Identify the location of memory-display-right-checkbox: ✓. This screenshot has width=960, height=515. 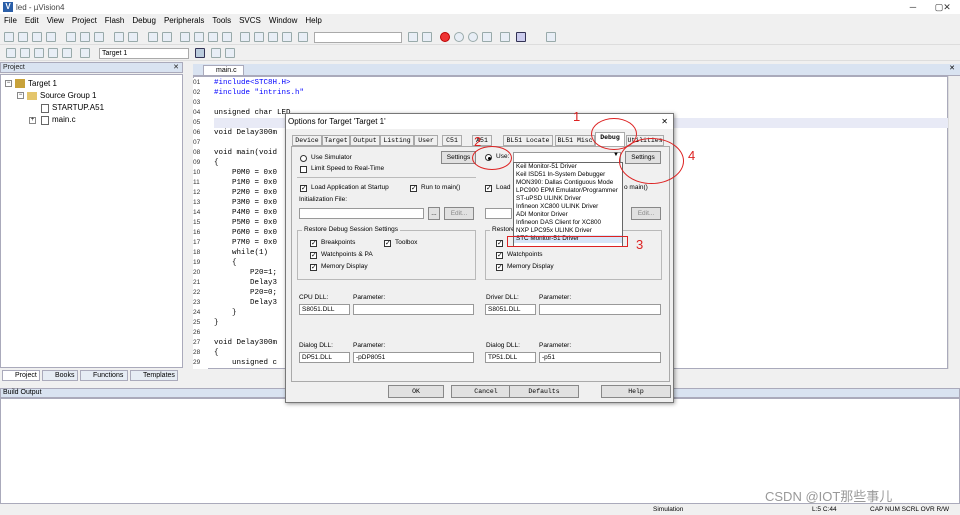
(499, 267).